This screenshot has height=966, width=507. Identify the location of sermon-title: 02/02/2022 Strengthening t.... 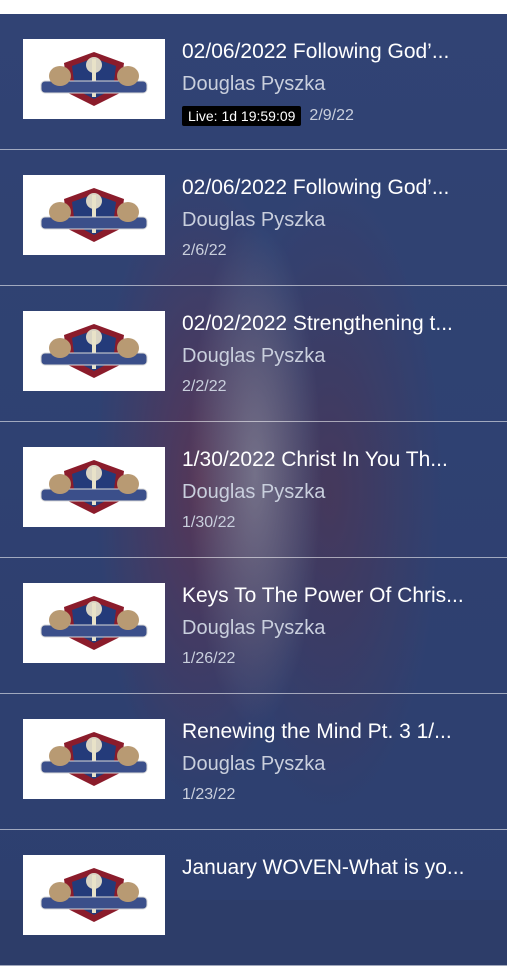
(317, 323).